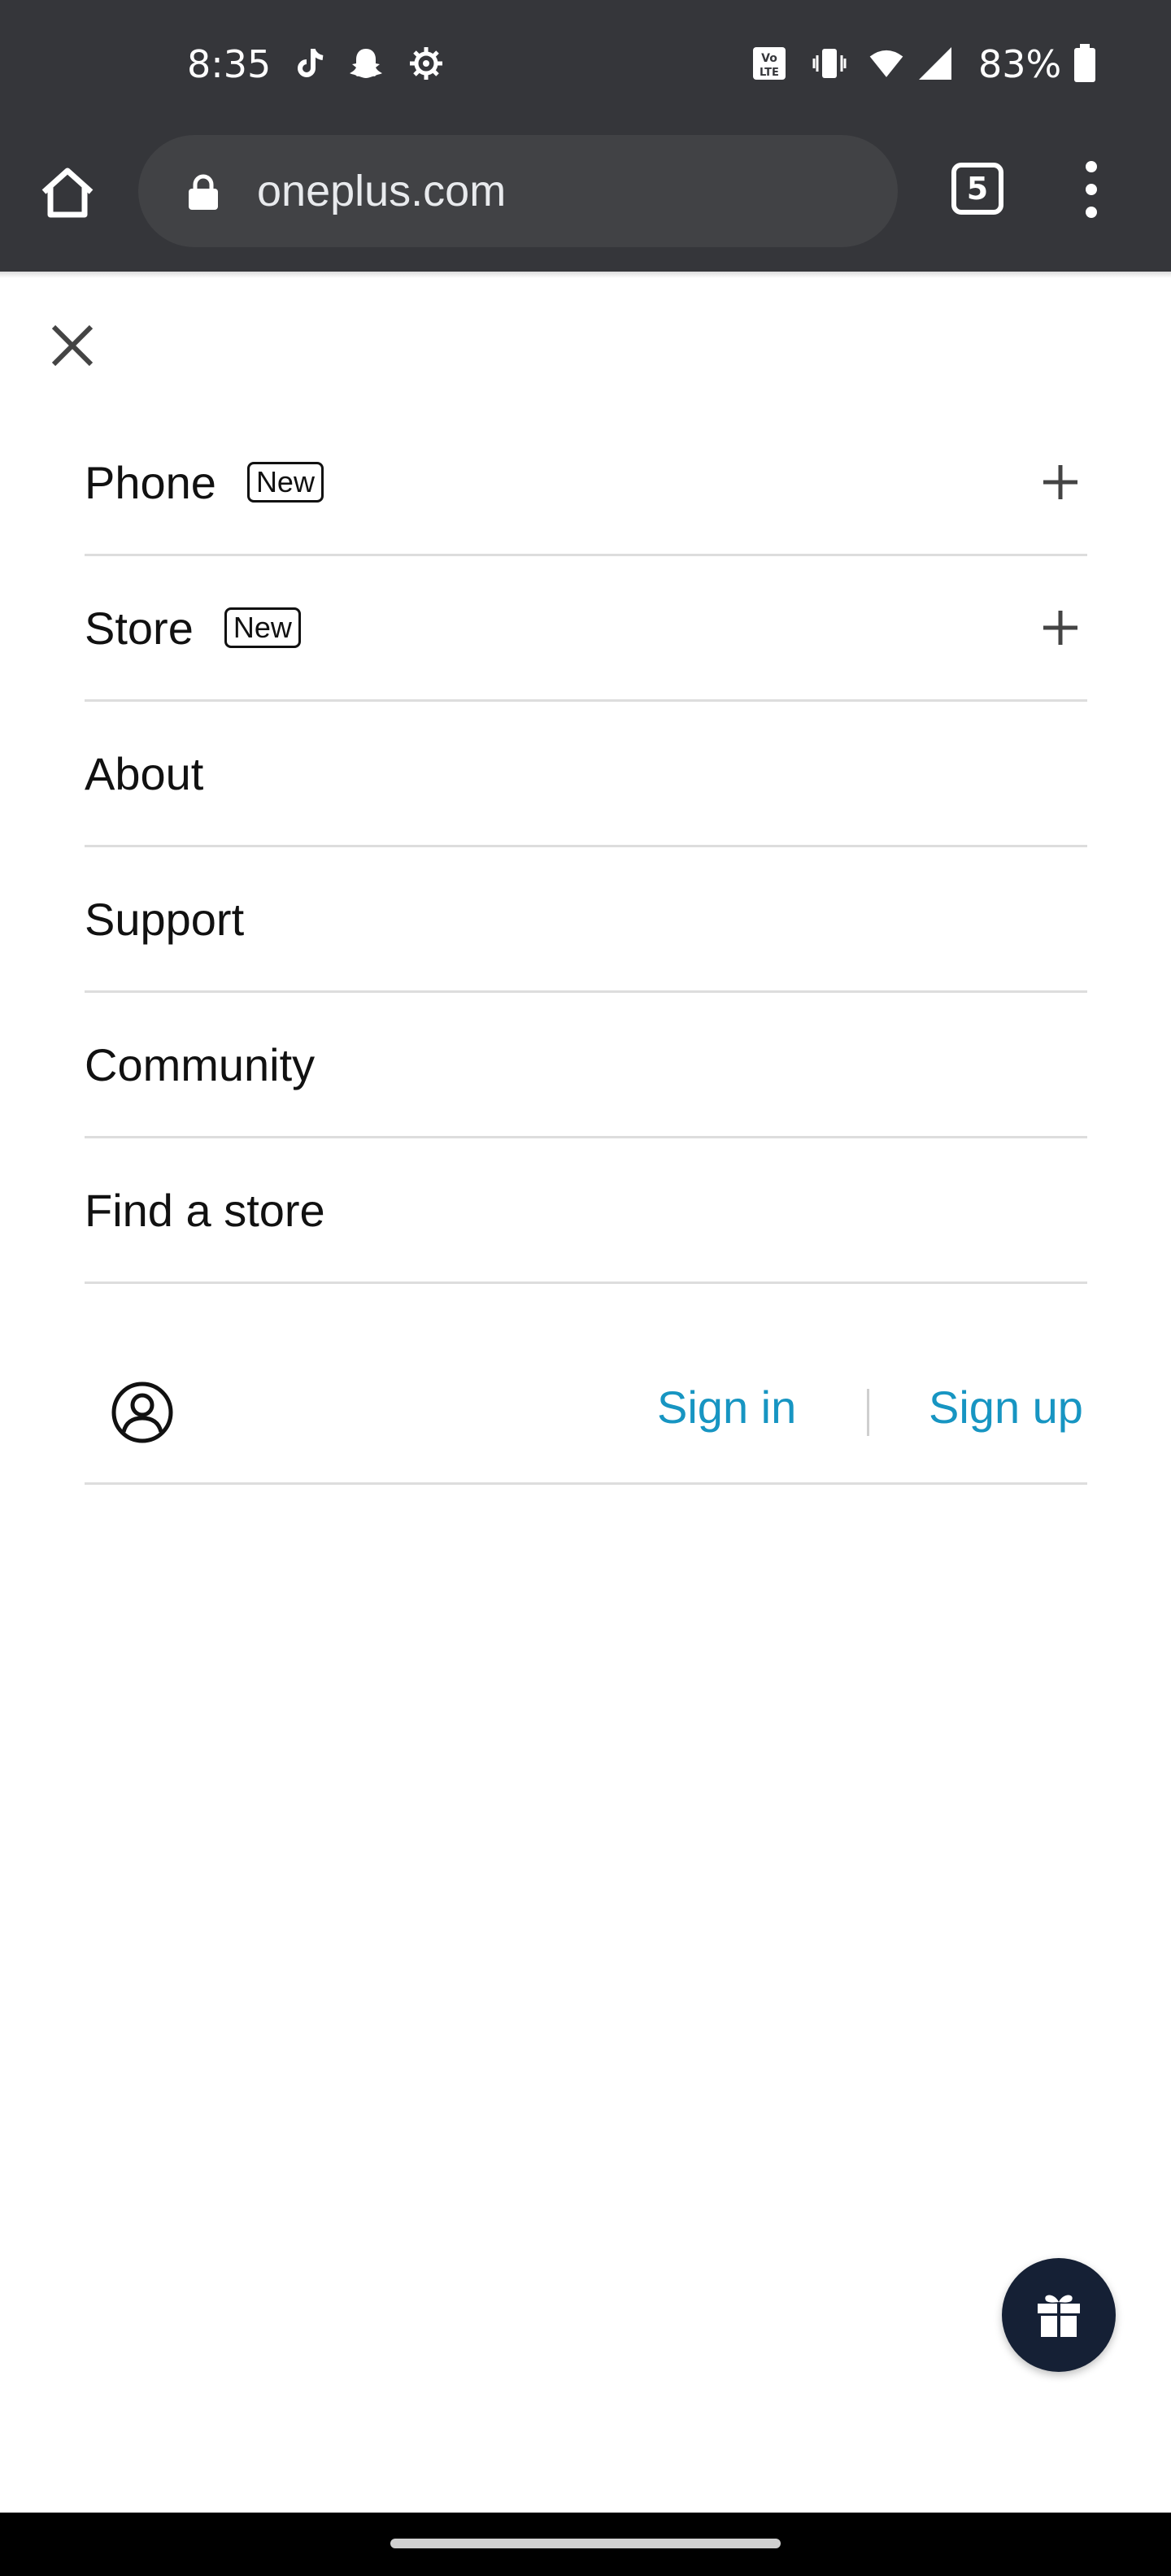 The width and height of the screenshot is (1171, 2576). Describe the element at coordinates (886, 64) in the screenshot. I see `wifi-icon` at that location.